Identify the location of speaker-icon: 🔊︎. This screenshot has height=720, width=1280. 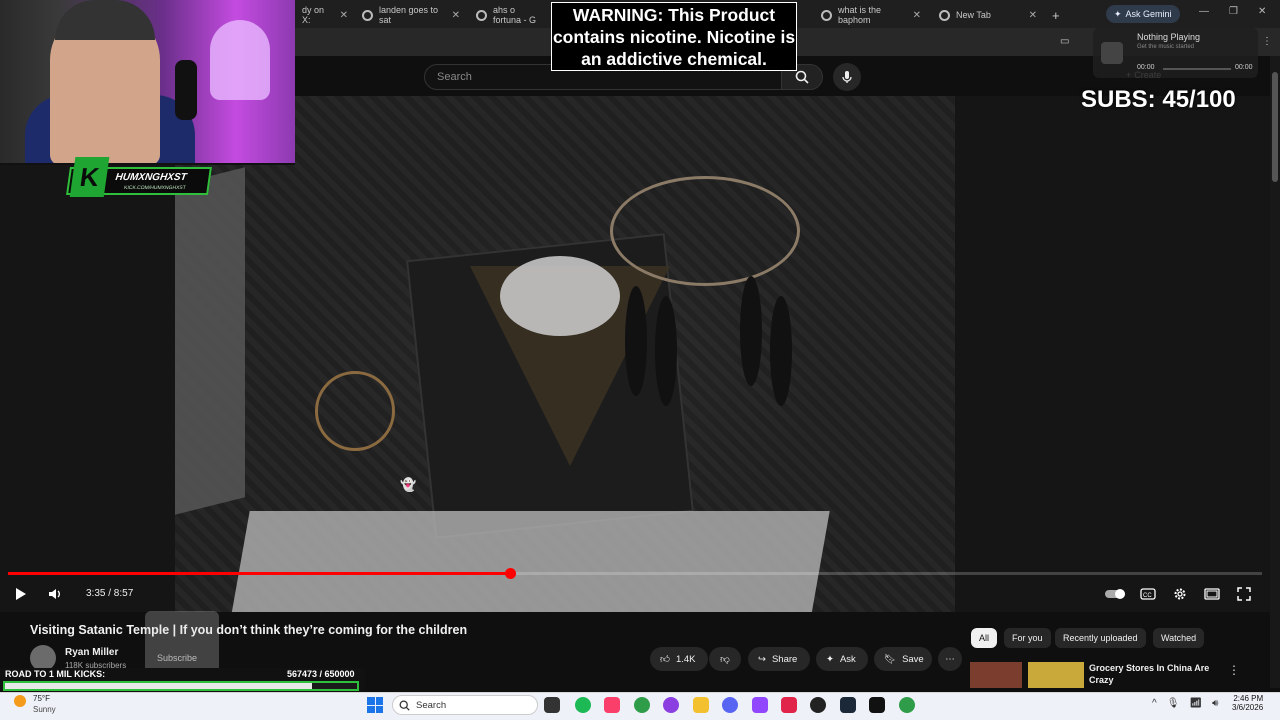
(1215, 703).